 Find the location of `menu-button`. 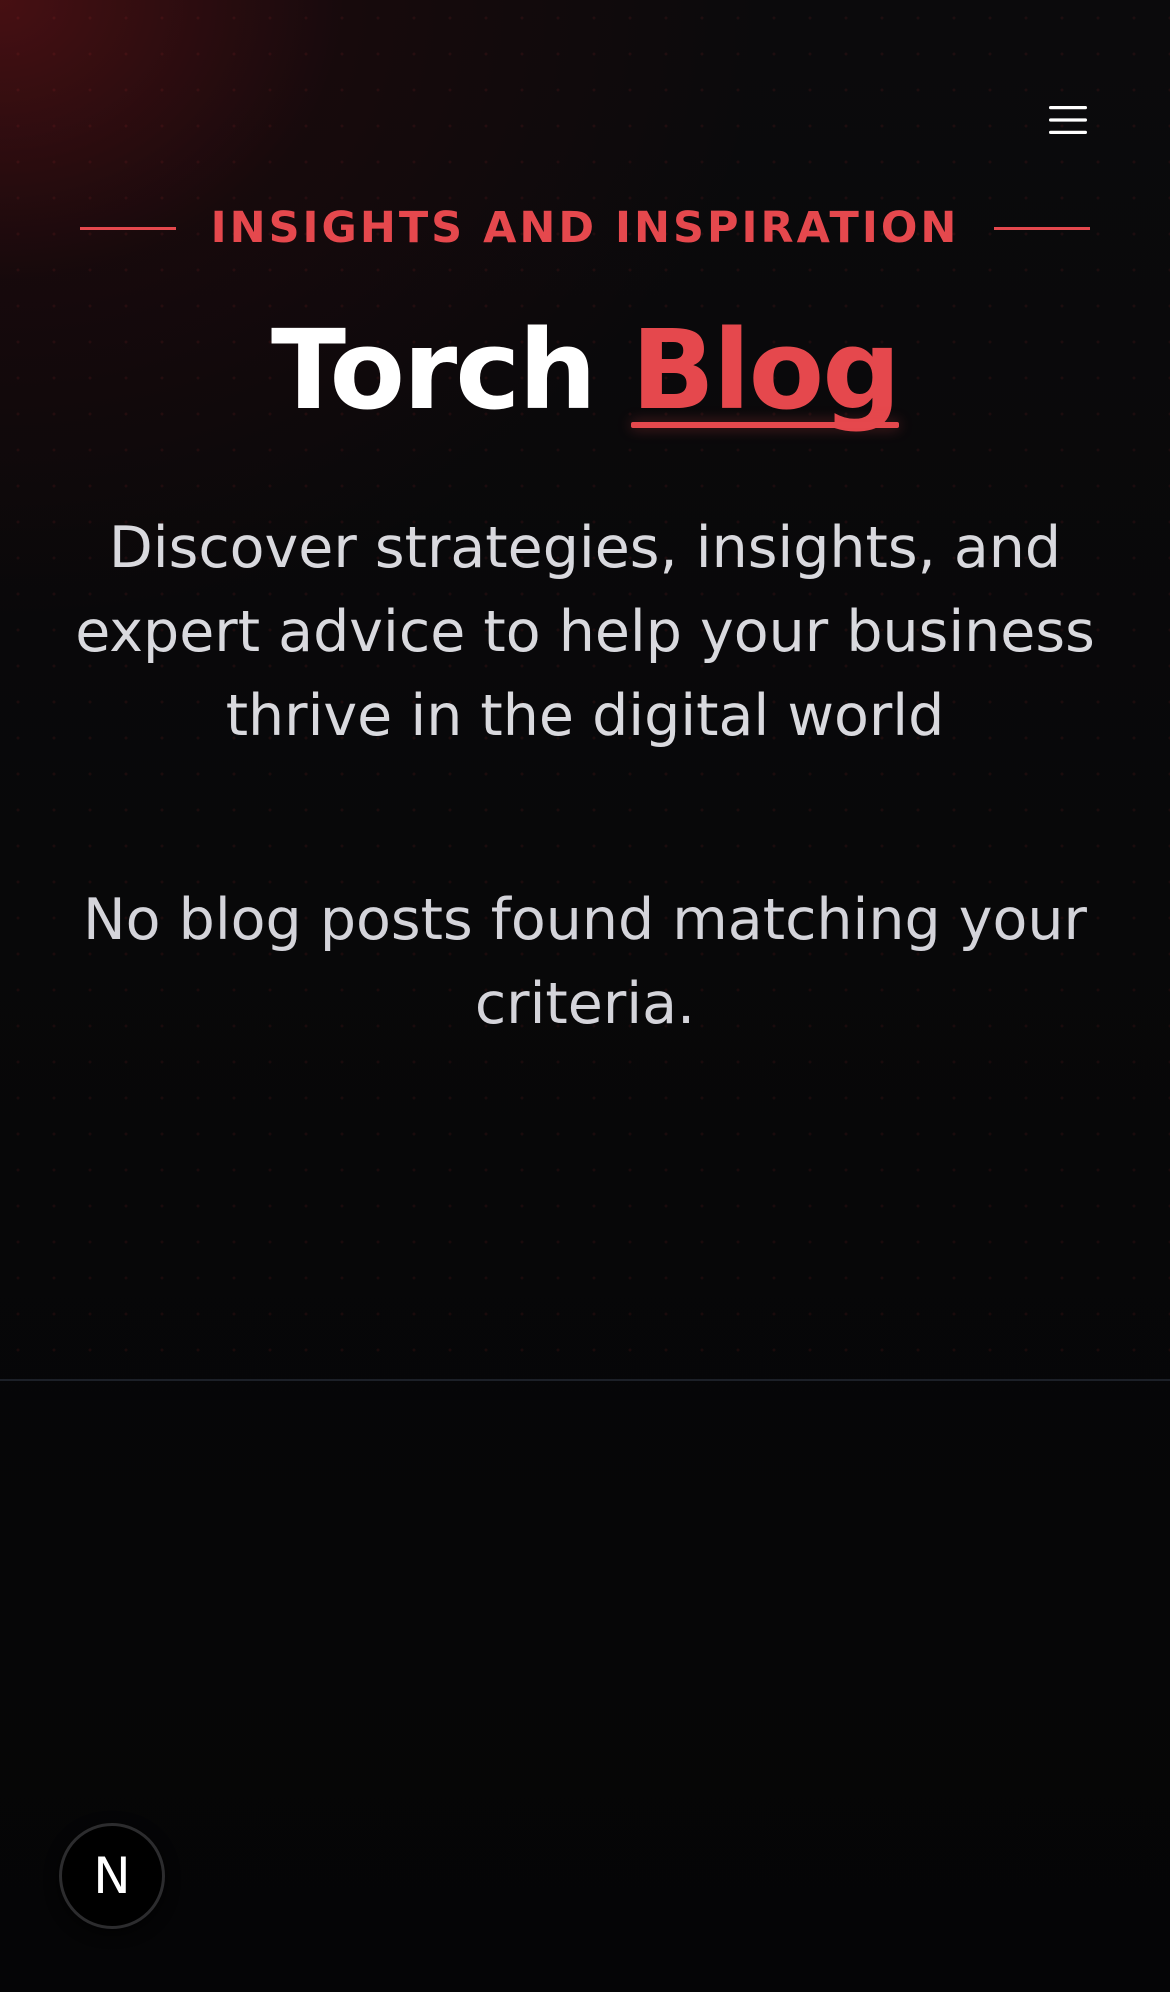

menu-button is located at coordinates (1068, 120).